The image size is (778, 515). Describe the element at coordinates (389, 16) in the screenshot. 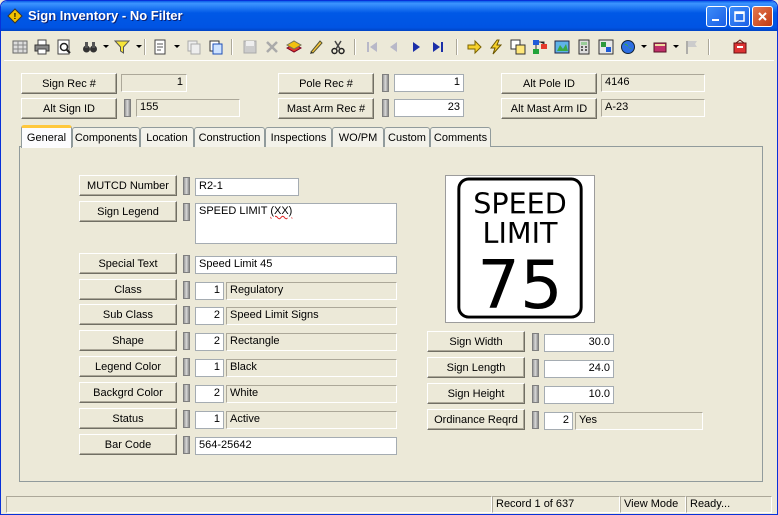

I see `title-bar: ! Sign Inventory - No Filter` at that location.